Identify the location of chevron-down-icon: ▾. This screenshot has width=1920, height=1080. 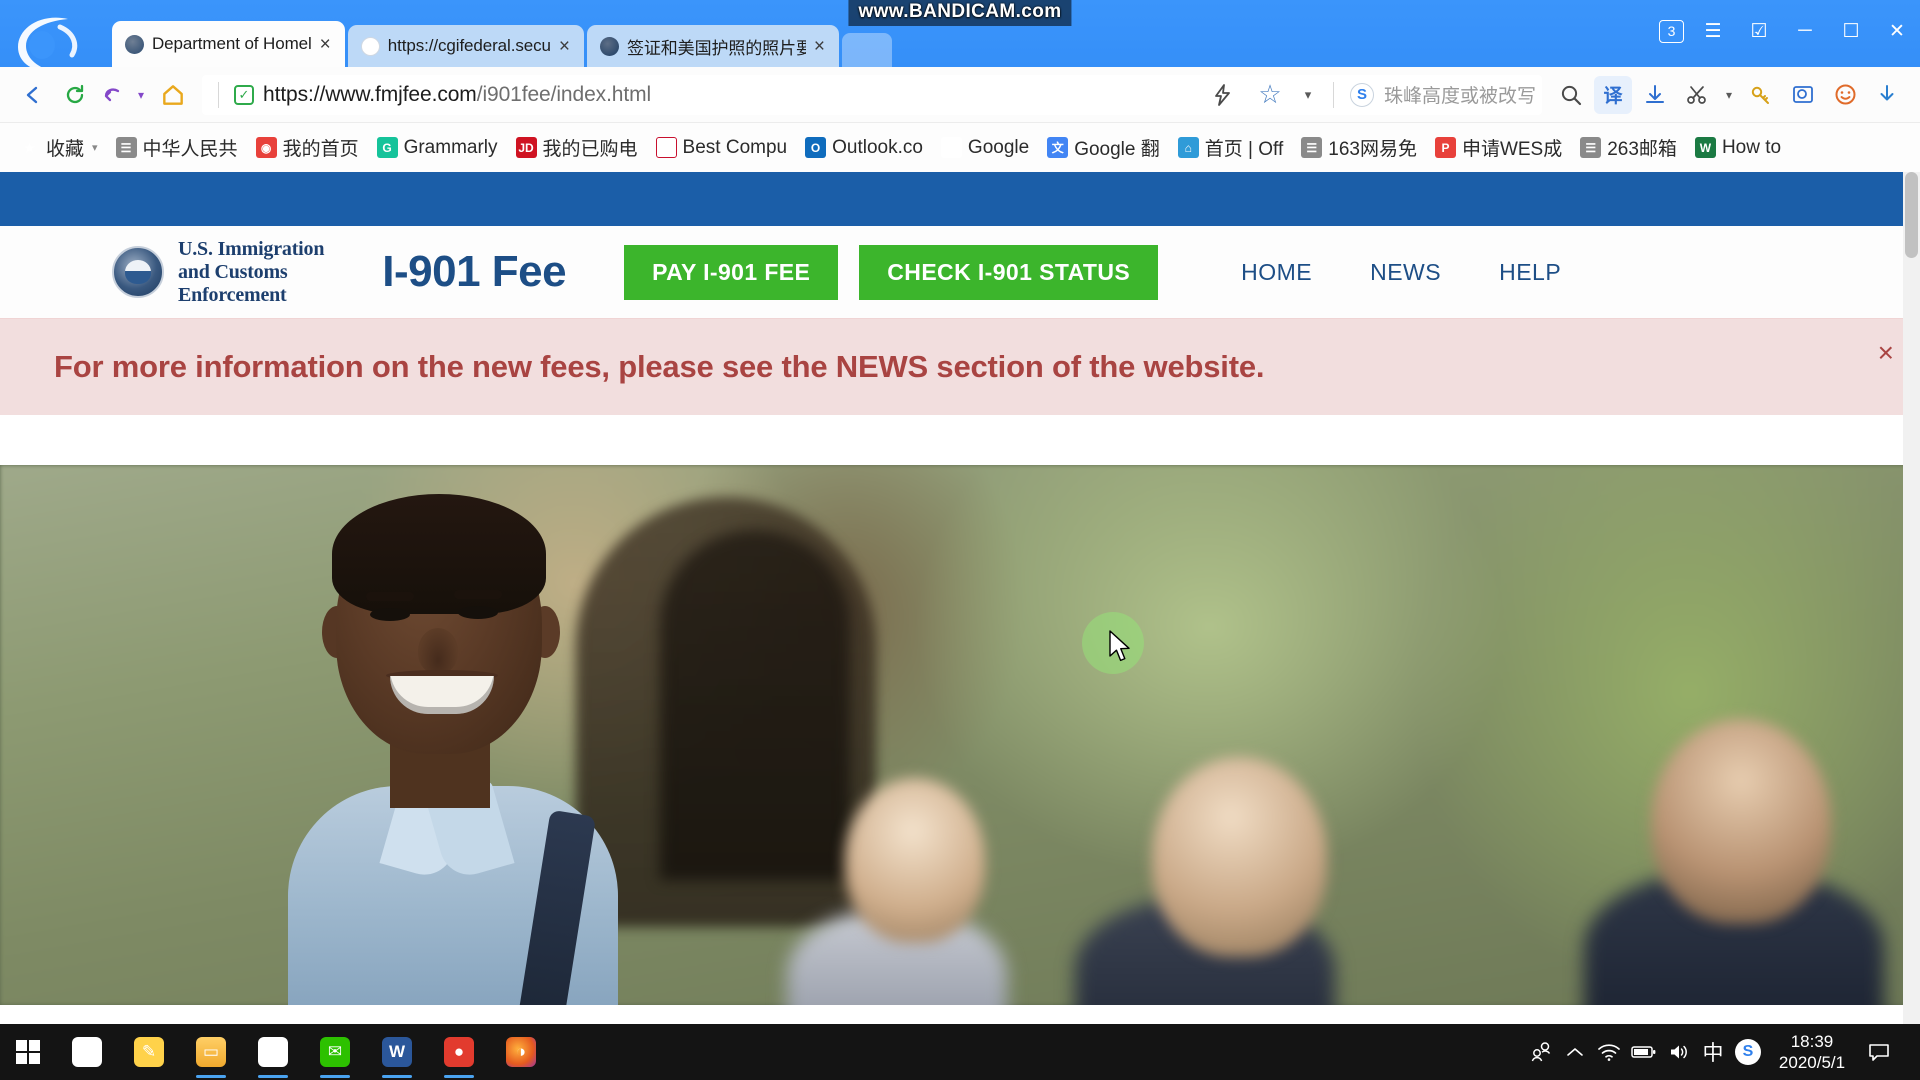
(95, 147).